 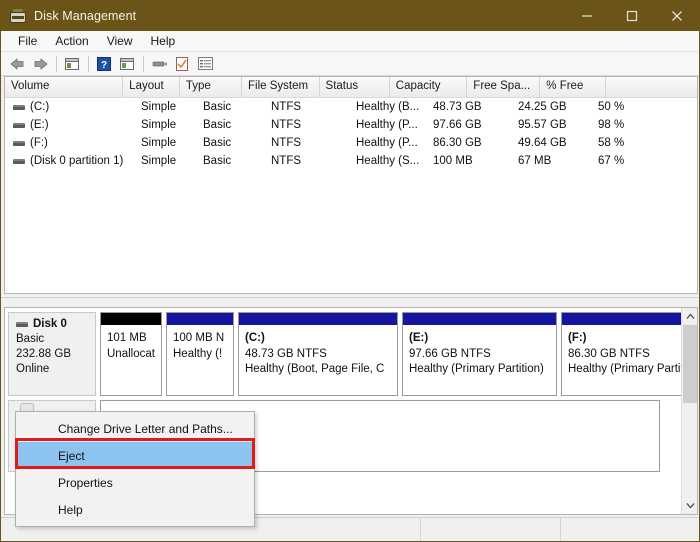 I want to click on column-header-volume: Volume, so click(x=64, y=87).